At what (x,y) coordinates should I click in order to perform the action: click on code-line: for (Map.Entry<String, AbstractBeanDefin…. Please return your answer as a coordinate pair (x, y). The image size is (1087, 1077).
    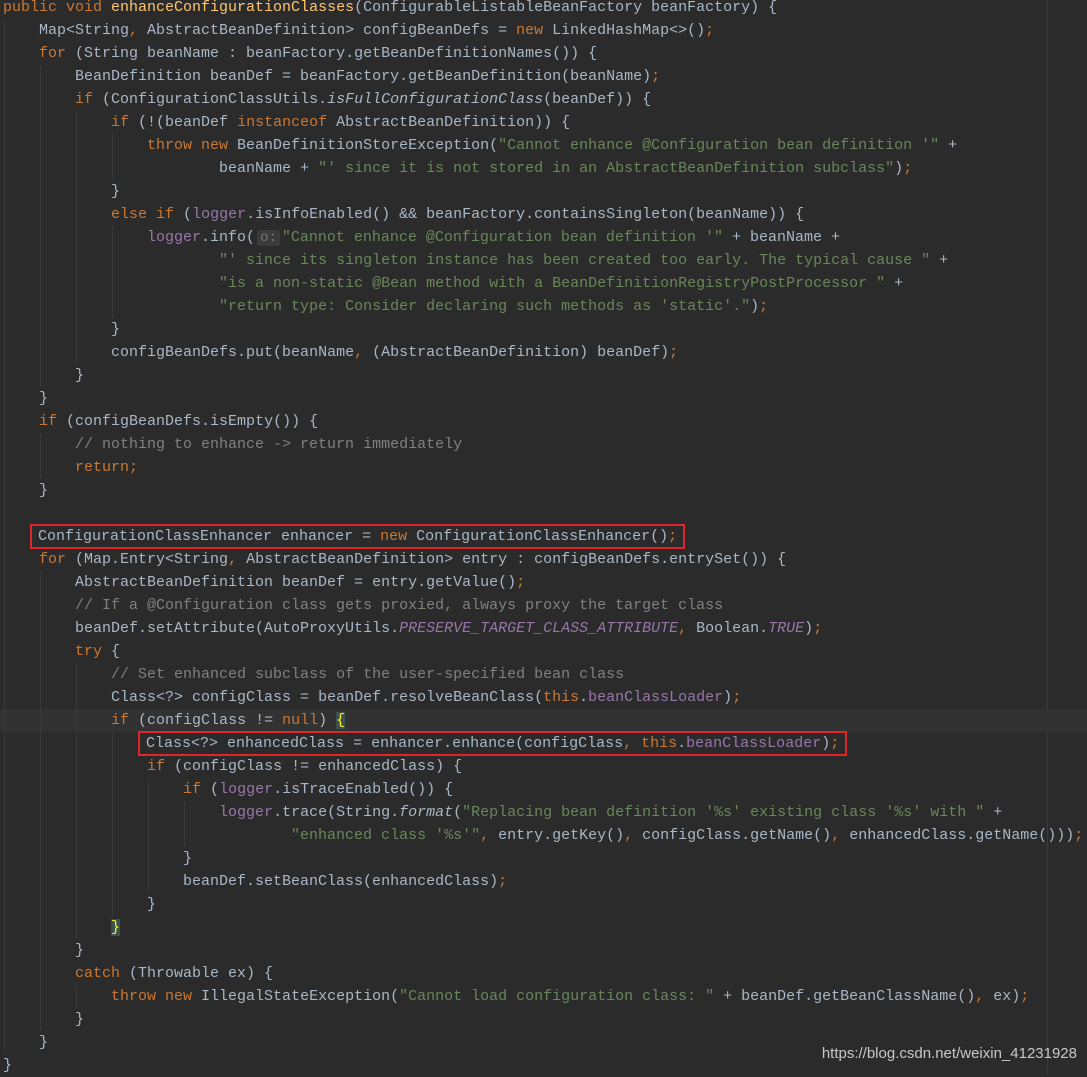
    Looking at the image, I should click on (543, 559).